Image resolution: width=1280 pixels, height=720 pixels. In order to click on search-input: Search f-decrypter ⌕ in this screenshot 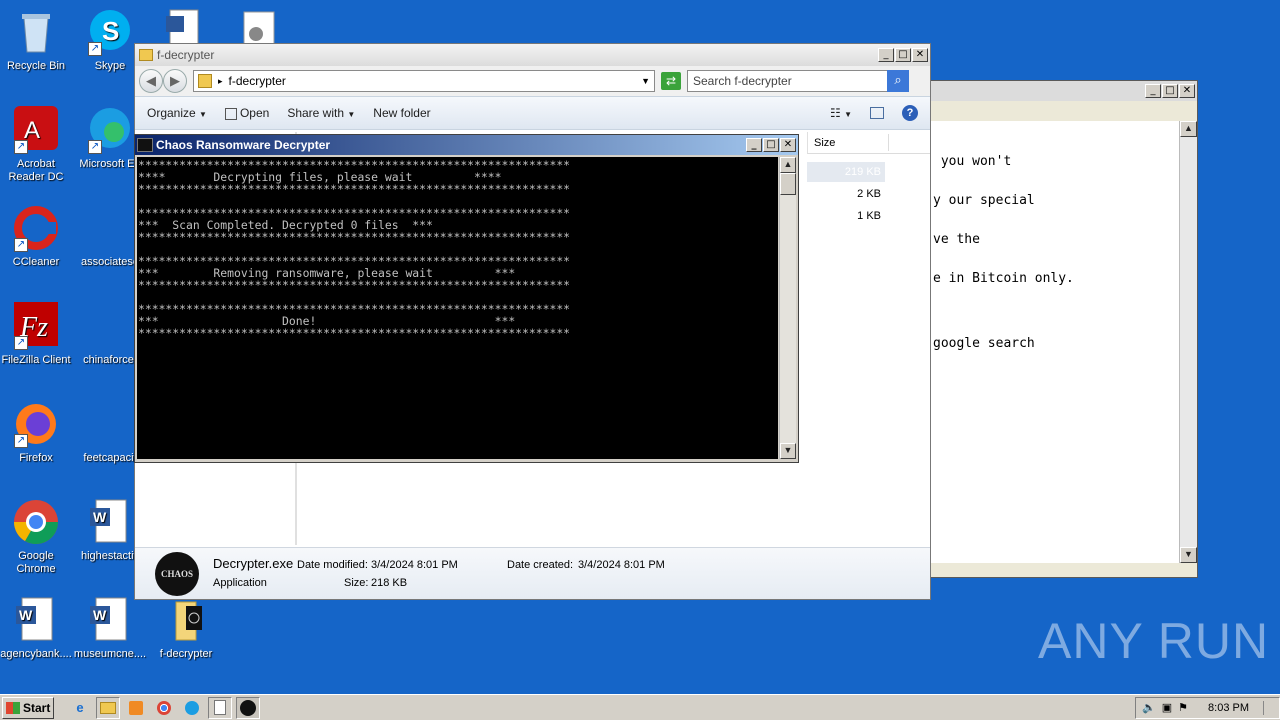, I will do `click(798, 81)`.